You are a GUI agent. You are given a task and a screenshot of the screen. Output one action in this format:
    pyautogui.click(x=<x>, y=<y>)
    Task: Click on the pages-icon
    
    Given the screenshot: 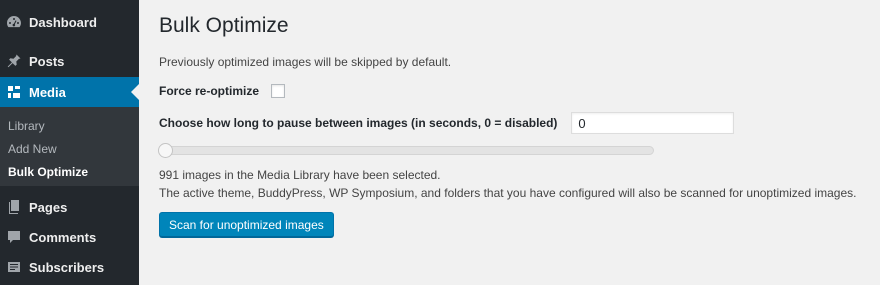 What is the action you would take?
    pyautogui.click(x=14, y=207)
    